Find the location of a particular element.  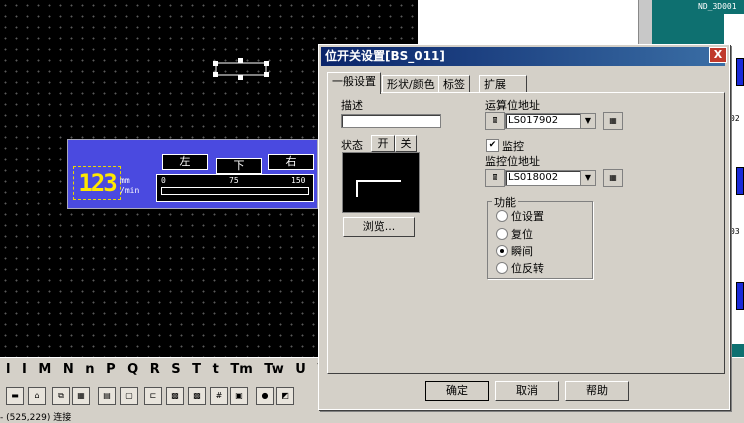

shape-preview is located at coordinates (381, 182).